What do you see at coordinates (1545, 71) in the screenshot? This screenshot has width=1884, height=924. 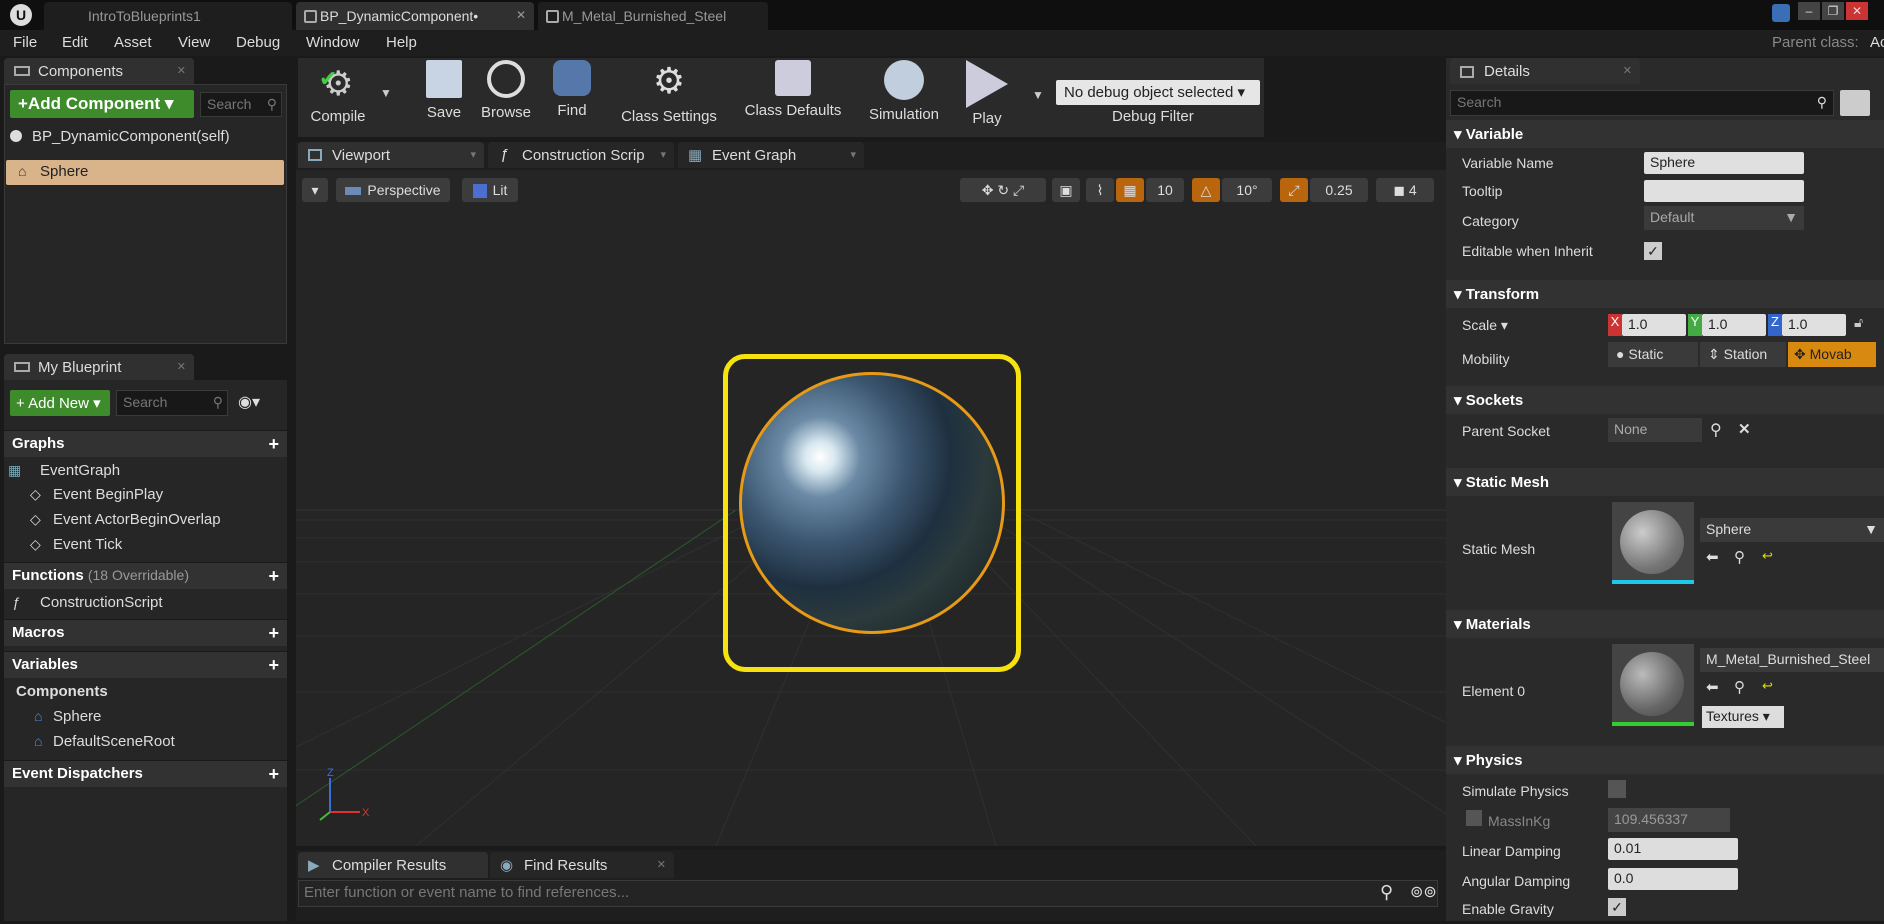 I see `details-tab: Details ✕` at bounding box center [1545, 71].